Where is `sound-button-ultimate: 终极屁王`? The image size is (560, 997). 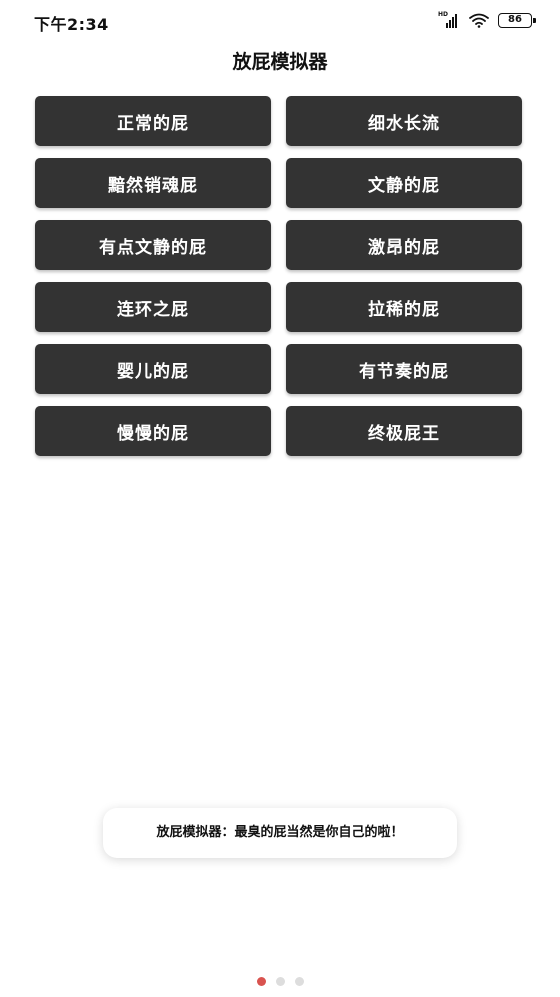 sound-button-ultimate: 终极屁王 is located at coordinates (404, 431).